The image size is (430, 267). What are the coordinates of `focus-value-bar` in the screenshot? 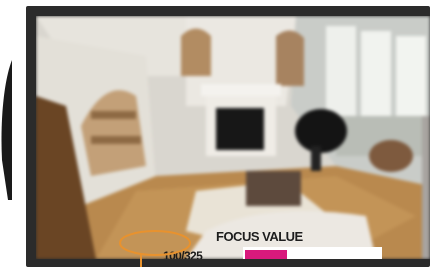 It's located at (312, 253).